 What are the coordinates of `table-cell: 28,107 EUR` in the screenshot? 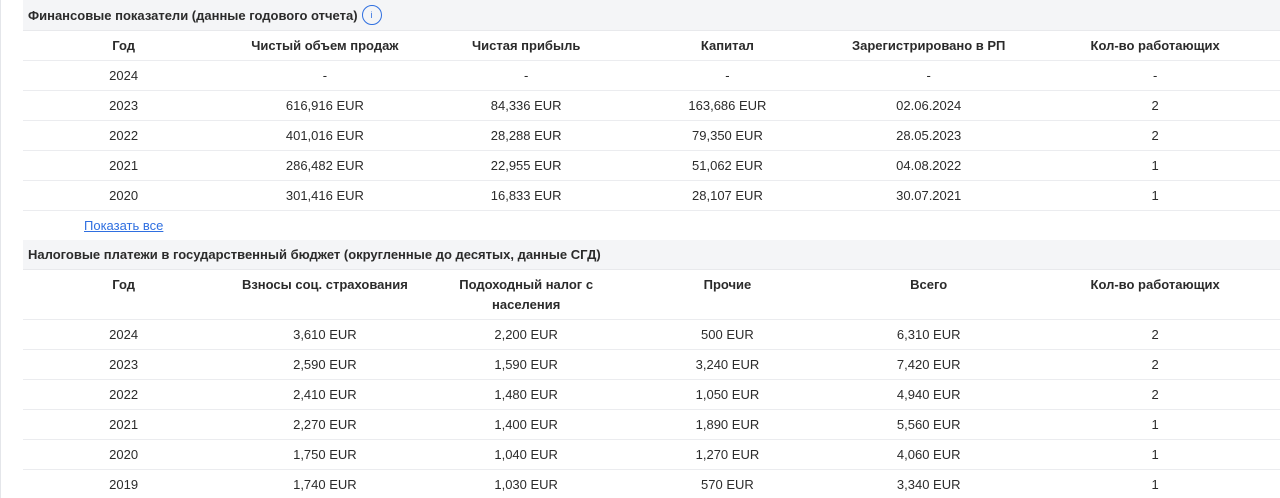 It's located at (727, 194).